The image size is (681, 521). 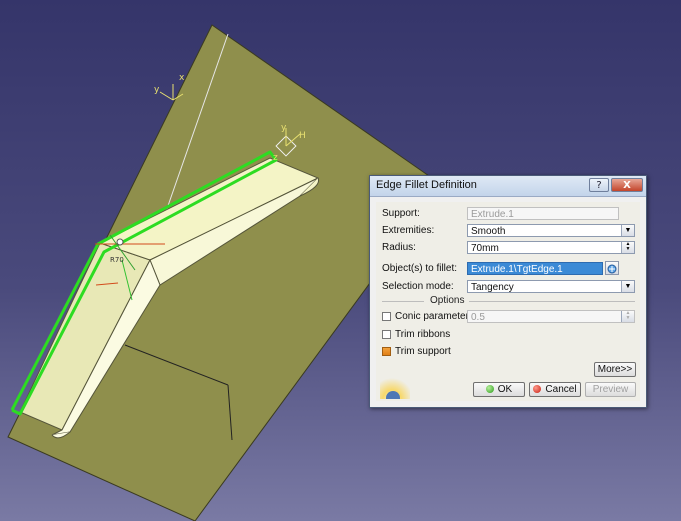 I want to click on options-heading: Options, so click(x=447, y=300).